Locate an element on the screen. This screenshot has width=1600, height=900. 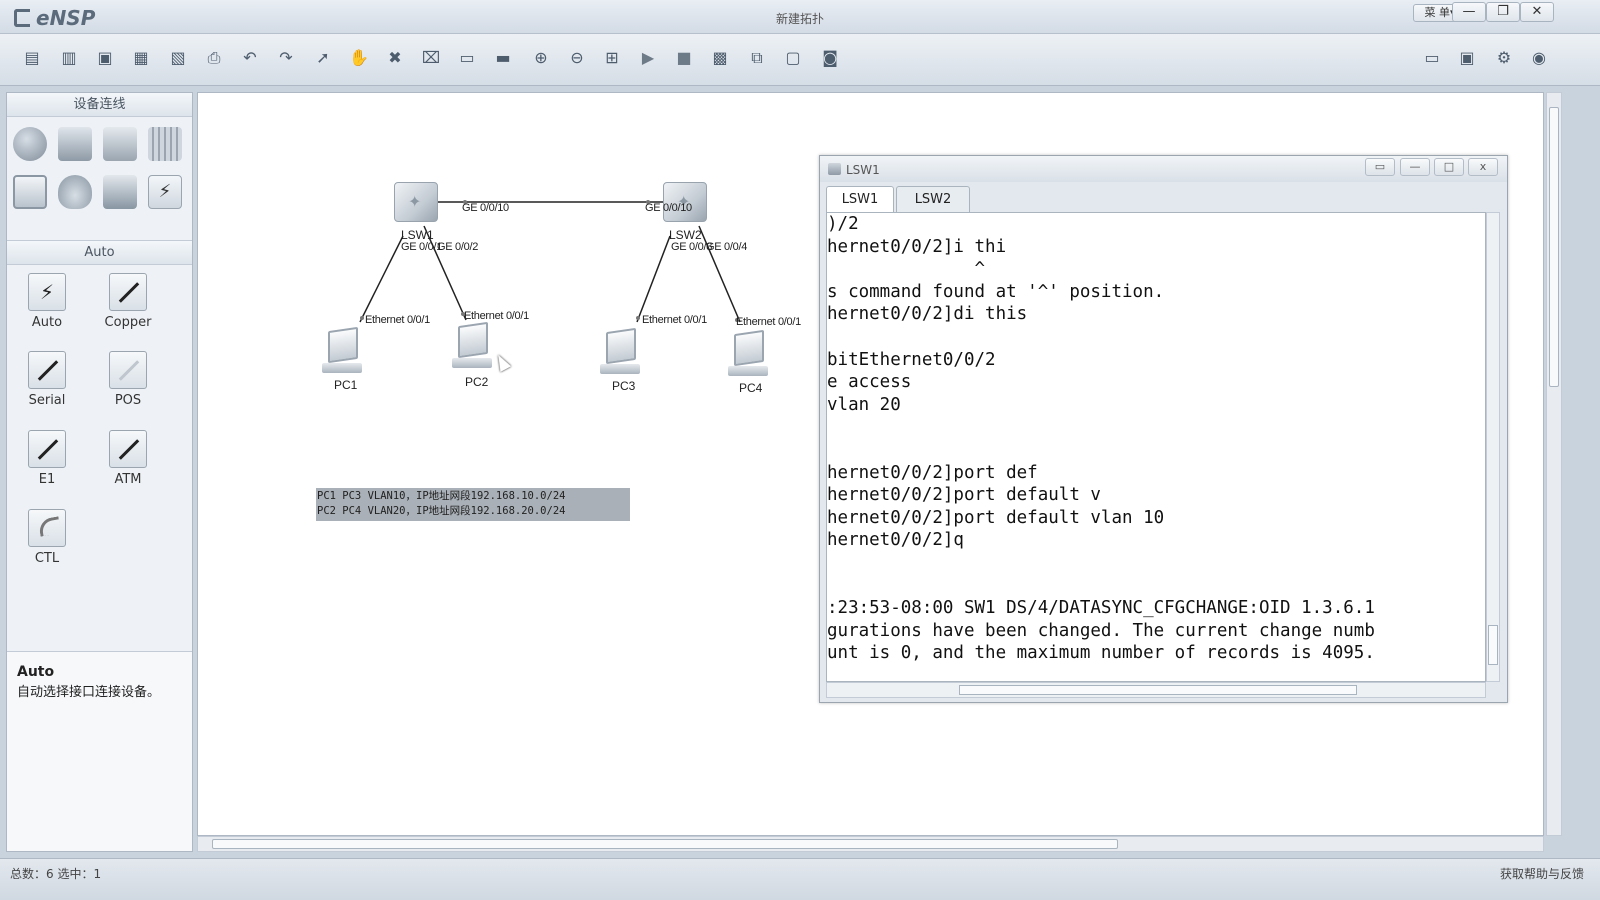
console-window-icon is located at coordinates (834, 169).